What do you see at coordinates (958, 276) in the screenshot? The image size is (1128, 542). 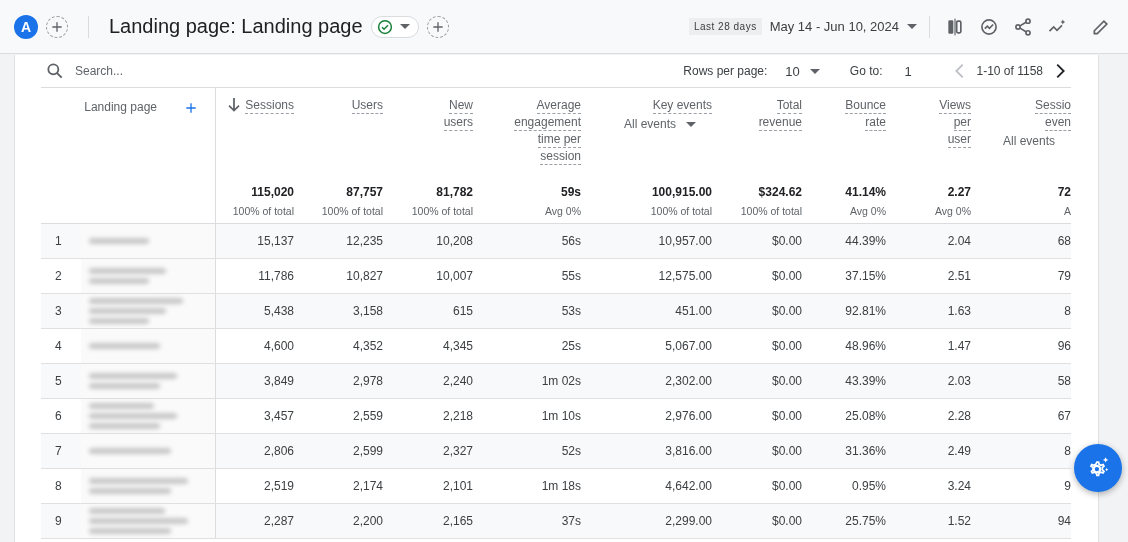 I see `table-cell-text: 2.51` at bounding box center [958, 276].